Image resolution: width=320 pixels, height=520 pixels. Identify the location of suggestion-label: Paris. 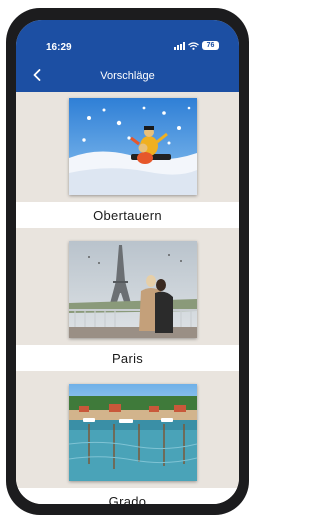
(127, 358).